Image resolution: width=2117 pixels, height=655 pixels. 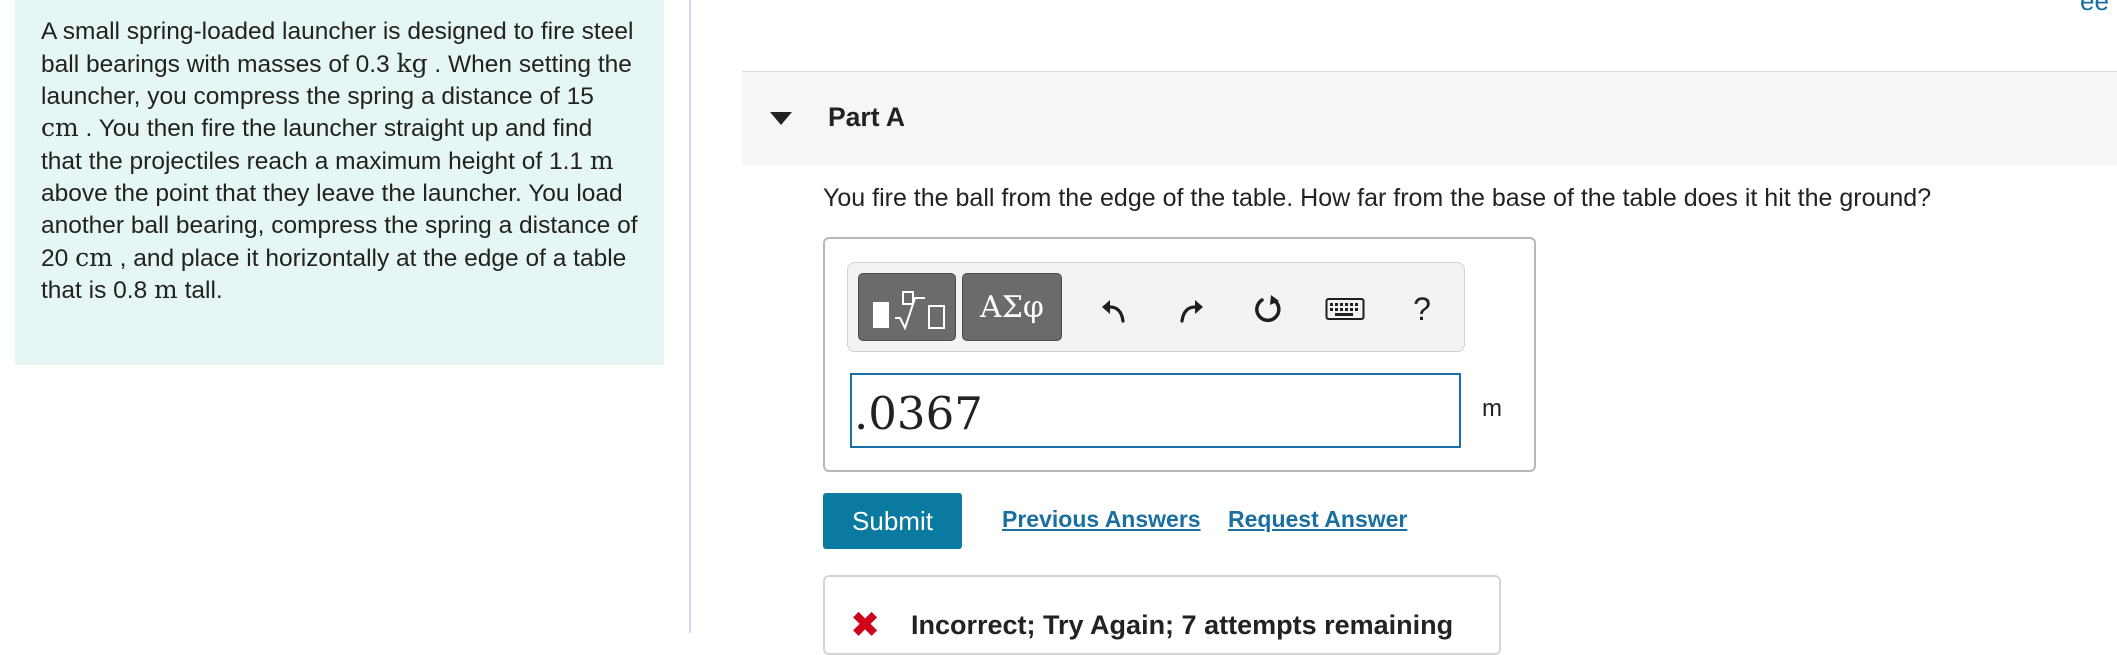 What do you see at coordinates (907, 307) in the screenshot?
I see `math-templates-button` at bounding box center [907, 307].